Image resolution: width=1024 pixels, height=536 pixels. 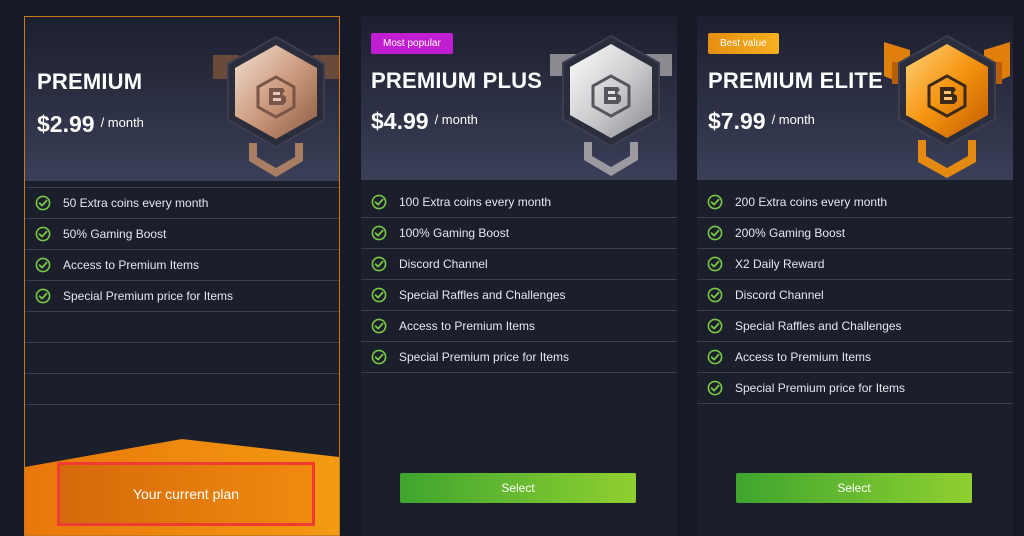 I want to click on feature-item: 50% Gaming Boost, so click(x=182, y=234).